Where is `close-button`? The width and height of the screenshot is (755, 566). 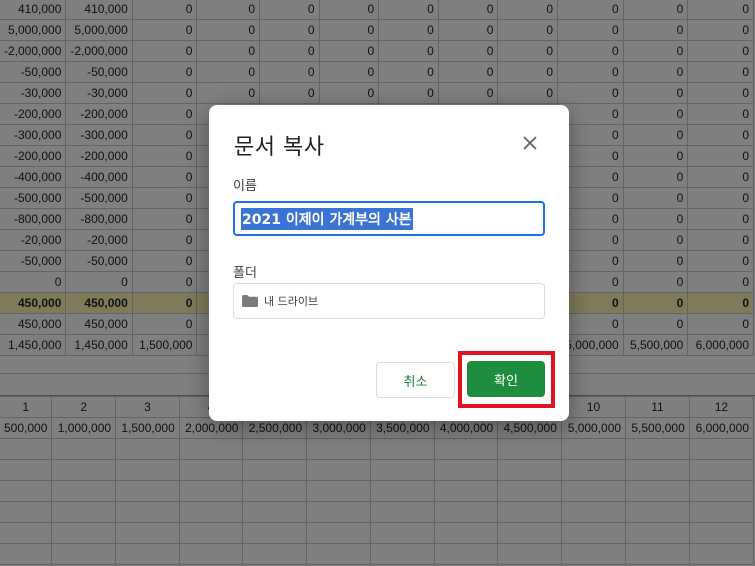
close-button is located at coordinates (530, 143).